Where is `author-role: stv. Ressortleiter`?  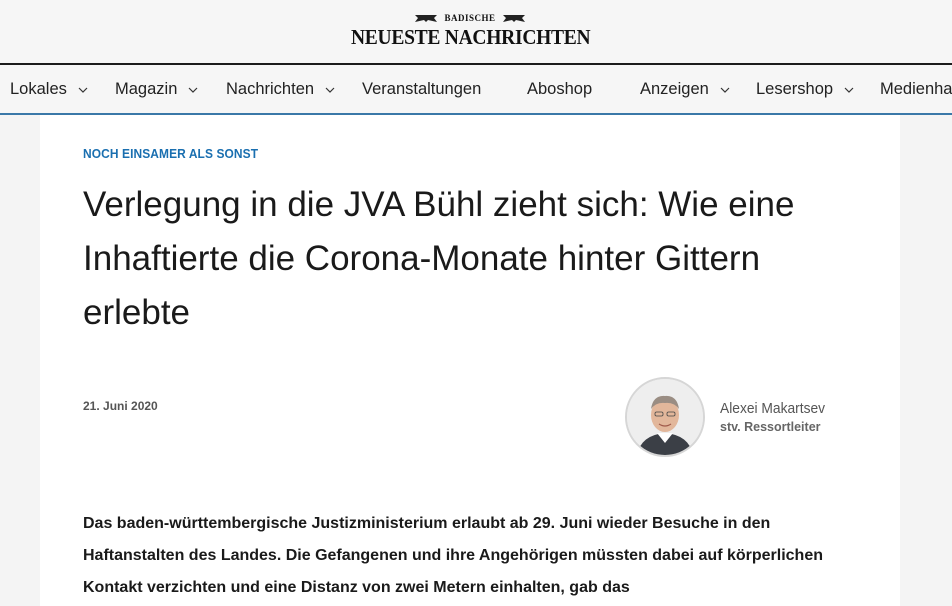 author-role: stv. Ressortleiter is located at coordinates (770, 427).